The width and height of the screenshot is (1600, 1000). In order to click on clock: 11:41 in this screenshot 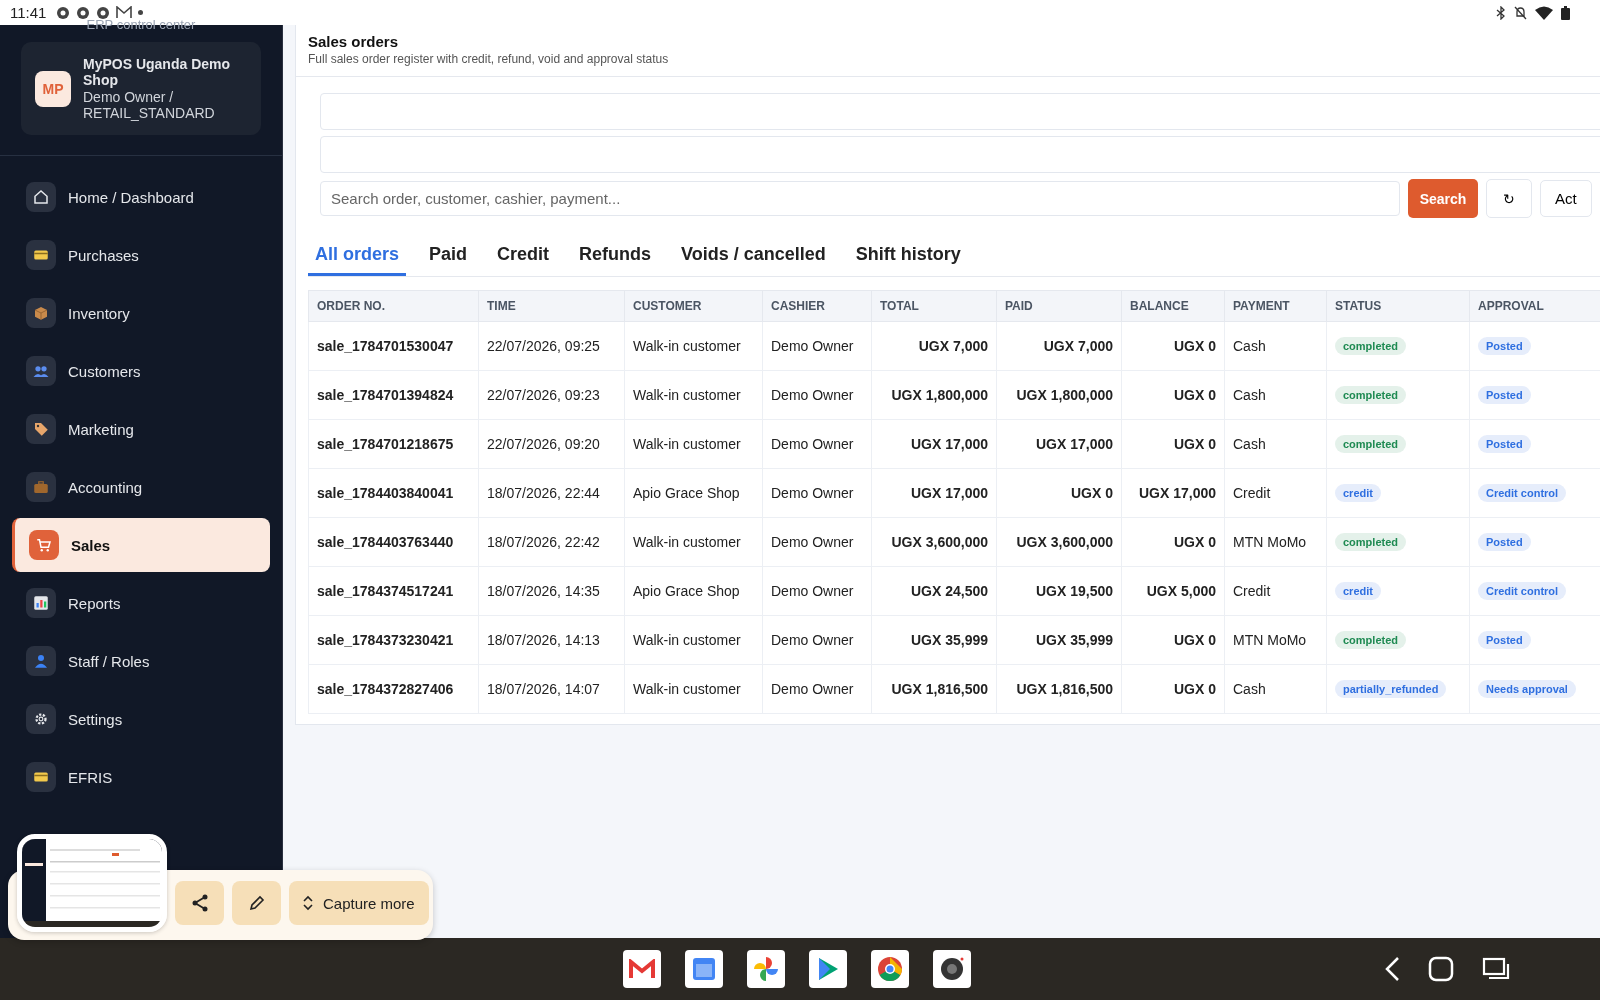, I will do `click(28, 12)`.